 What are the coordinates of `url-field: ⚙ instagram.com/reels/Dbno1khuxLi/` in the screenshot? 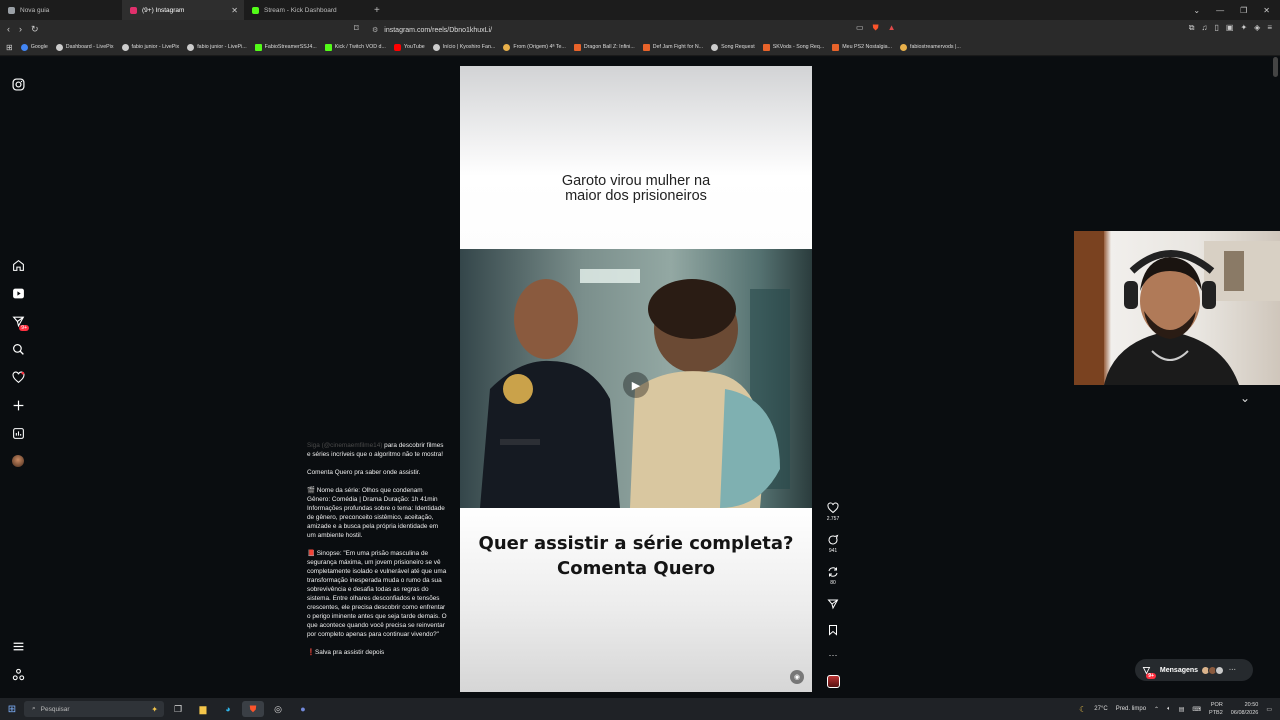 It's located at (639, 30).